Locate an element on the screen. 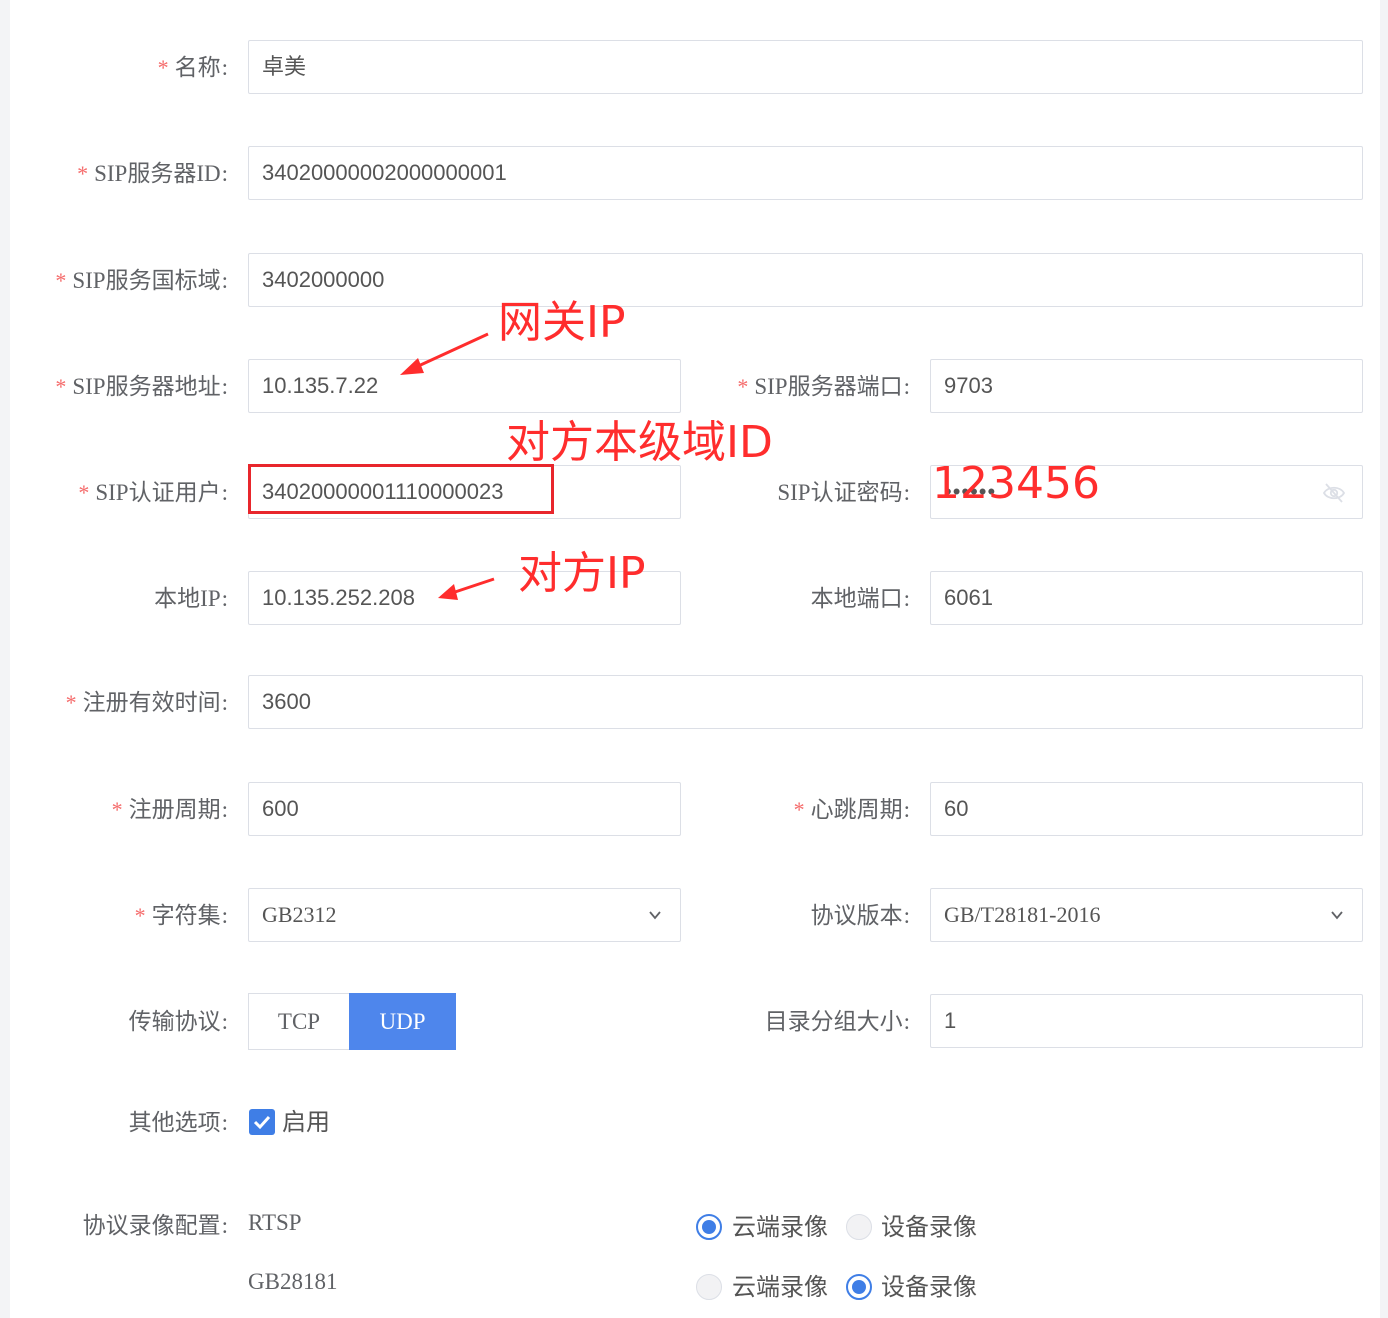  name-input: 卓美 is located at coordinates (805, 67).